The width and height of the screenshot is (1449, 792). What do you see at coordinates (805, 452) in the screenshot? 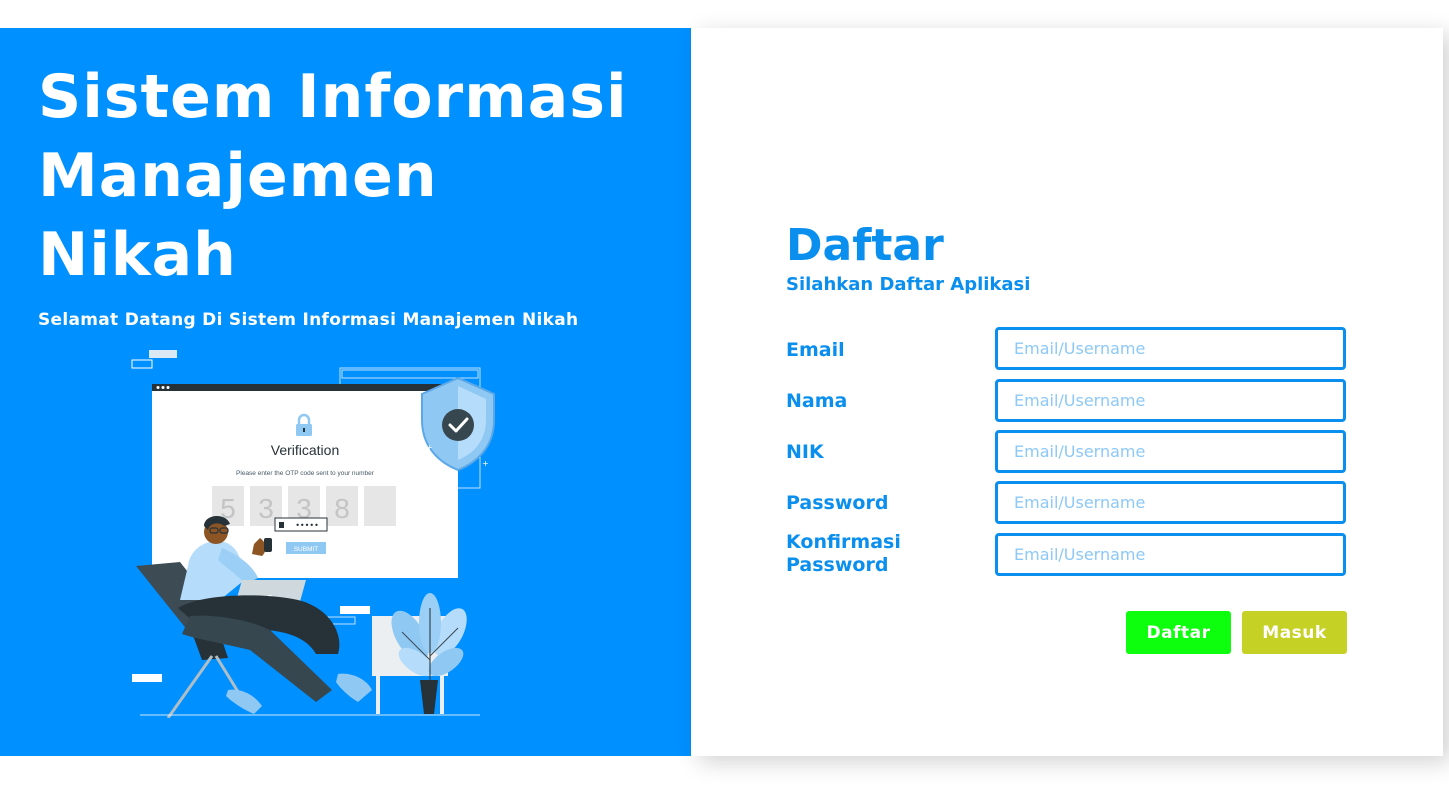
I see `nik-label: NIK` at bounding box center [805, 452].